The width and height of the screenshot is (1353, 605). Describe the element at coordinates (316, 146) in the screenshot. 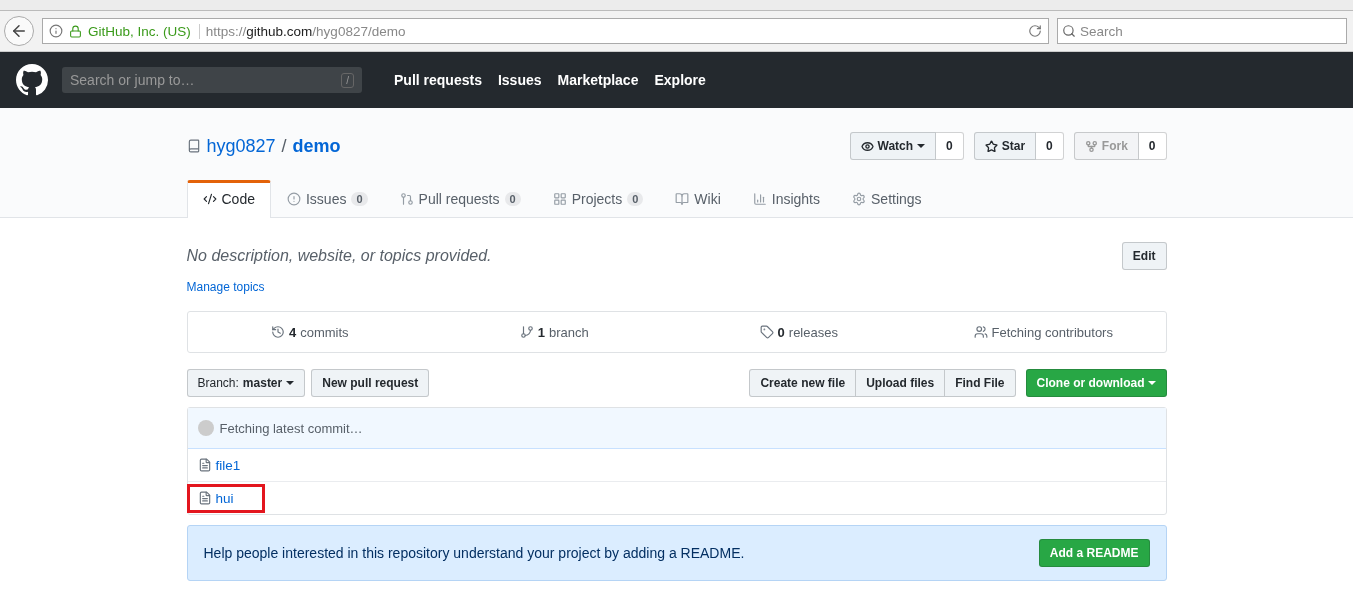

I see `repo-name-link: demo` at that location.